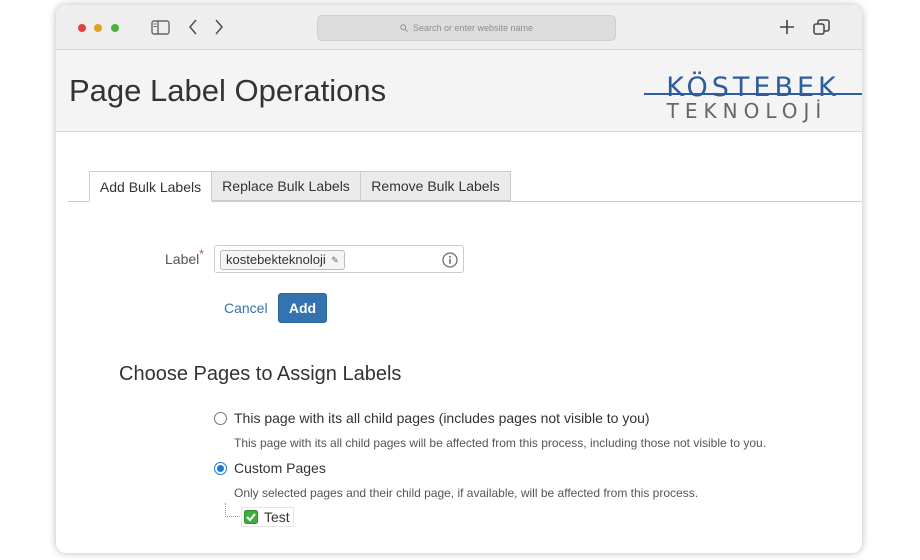 The width and height of the screenshot is (920, 560). I want to click on tab-label: Add Bulk Labels, so click(150, 186).